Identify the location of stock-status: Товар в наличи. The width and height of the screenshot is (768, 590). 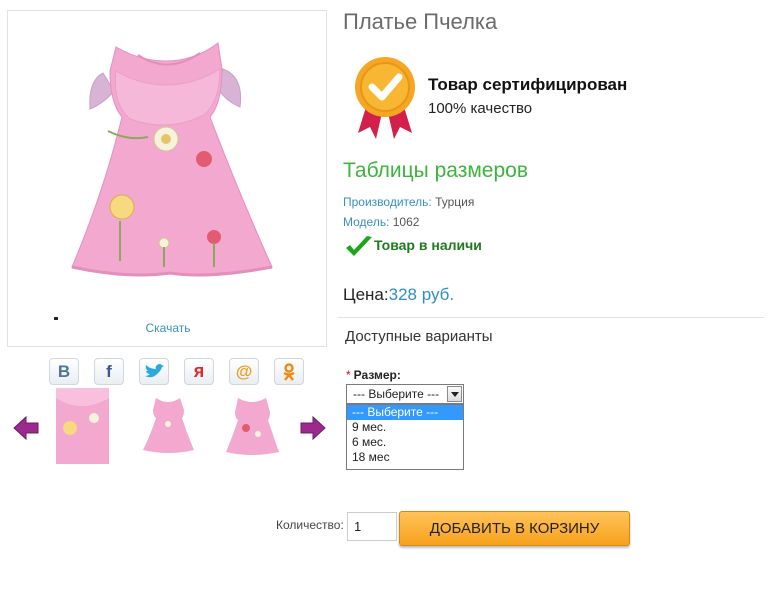
(428, 245).